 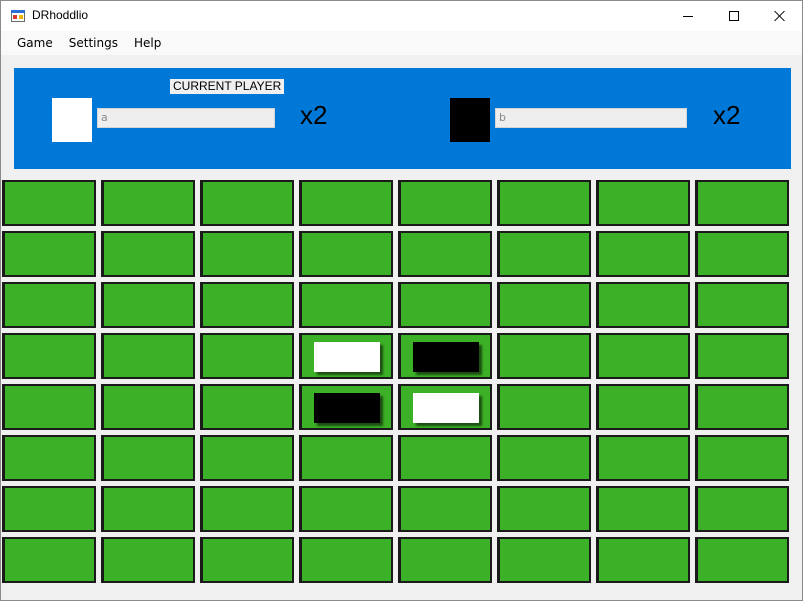 I want to click on close-button, so click(x=780, y=16).